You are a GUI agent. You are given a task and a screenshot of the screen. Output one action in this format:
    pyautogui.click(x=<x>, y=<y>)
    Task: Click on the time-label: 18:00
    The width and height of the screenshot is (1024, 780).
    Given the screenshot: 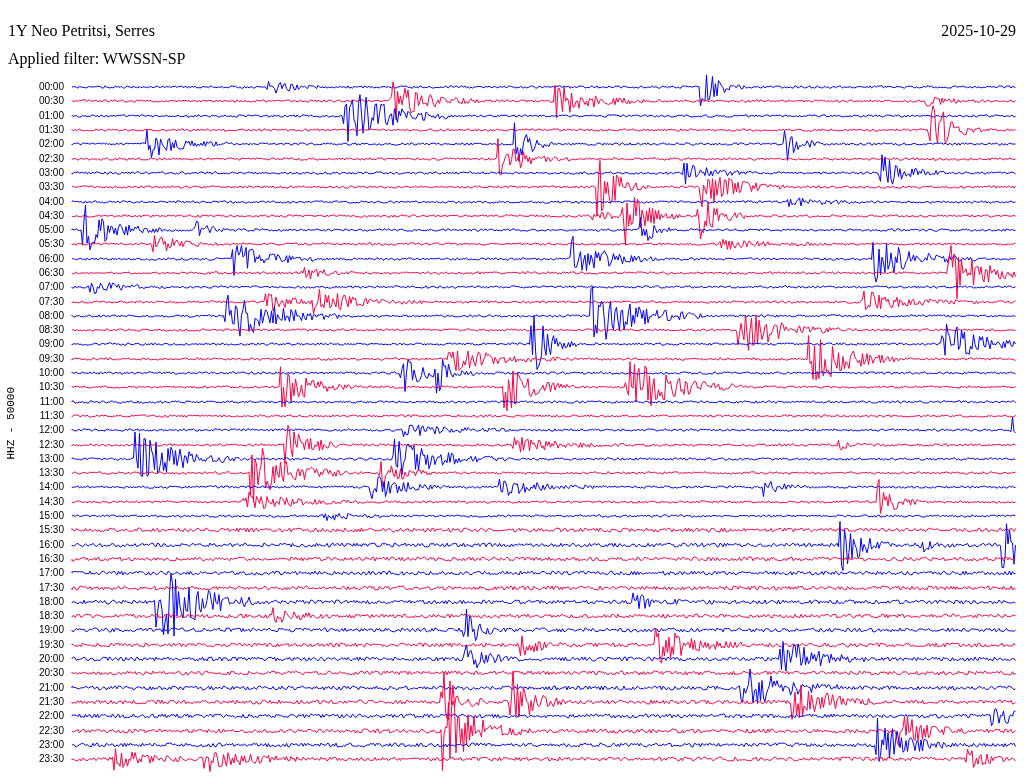 What is the action you would take?
    pyautogui.click(x=50, y=601)
    